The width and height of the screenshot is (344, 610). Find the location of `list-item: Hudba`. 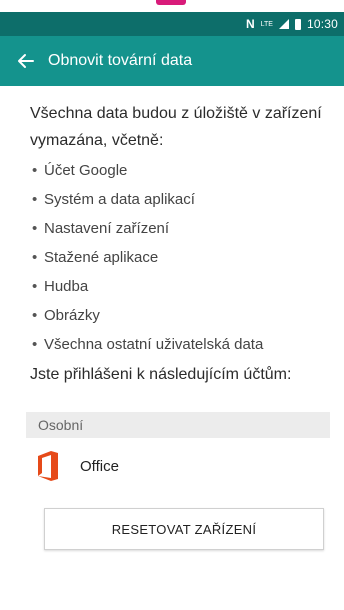

list-item: Hudba is located at coordinates (185, 286).